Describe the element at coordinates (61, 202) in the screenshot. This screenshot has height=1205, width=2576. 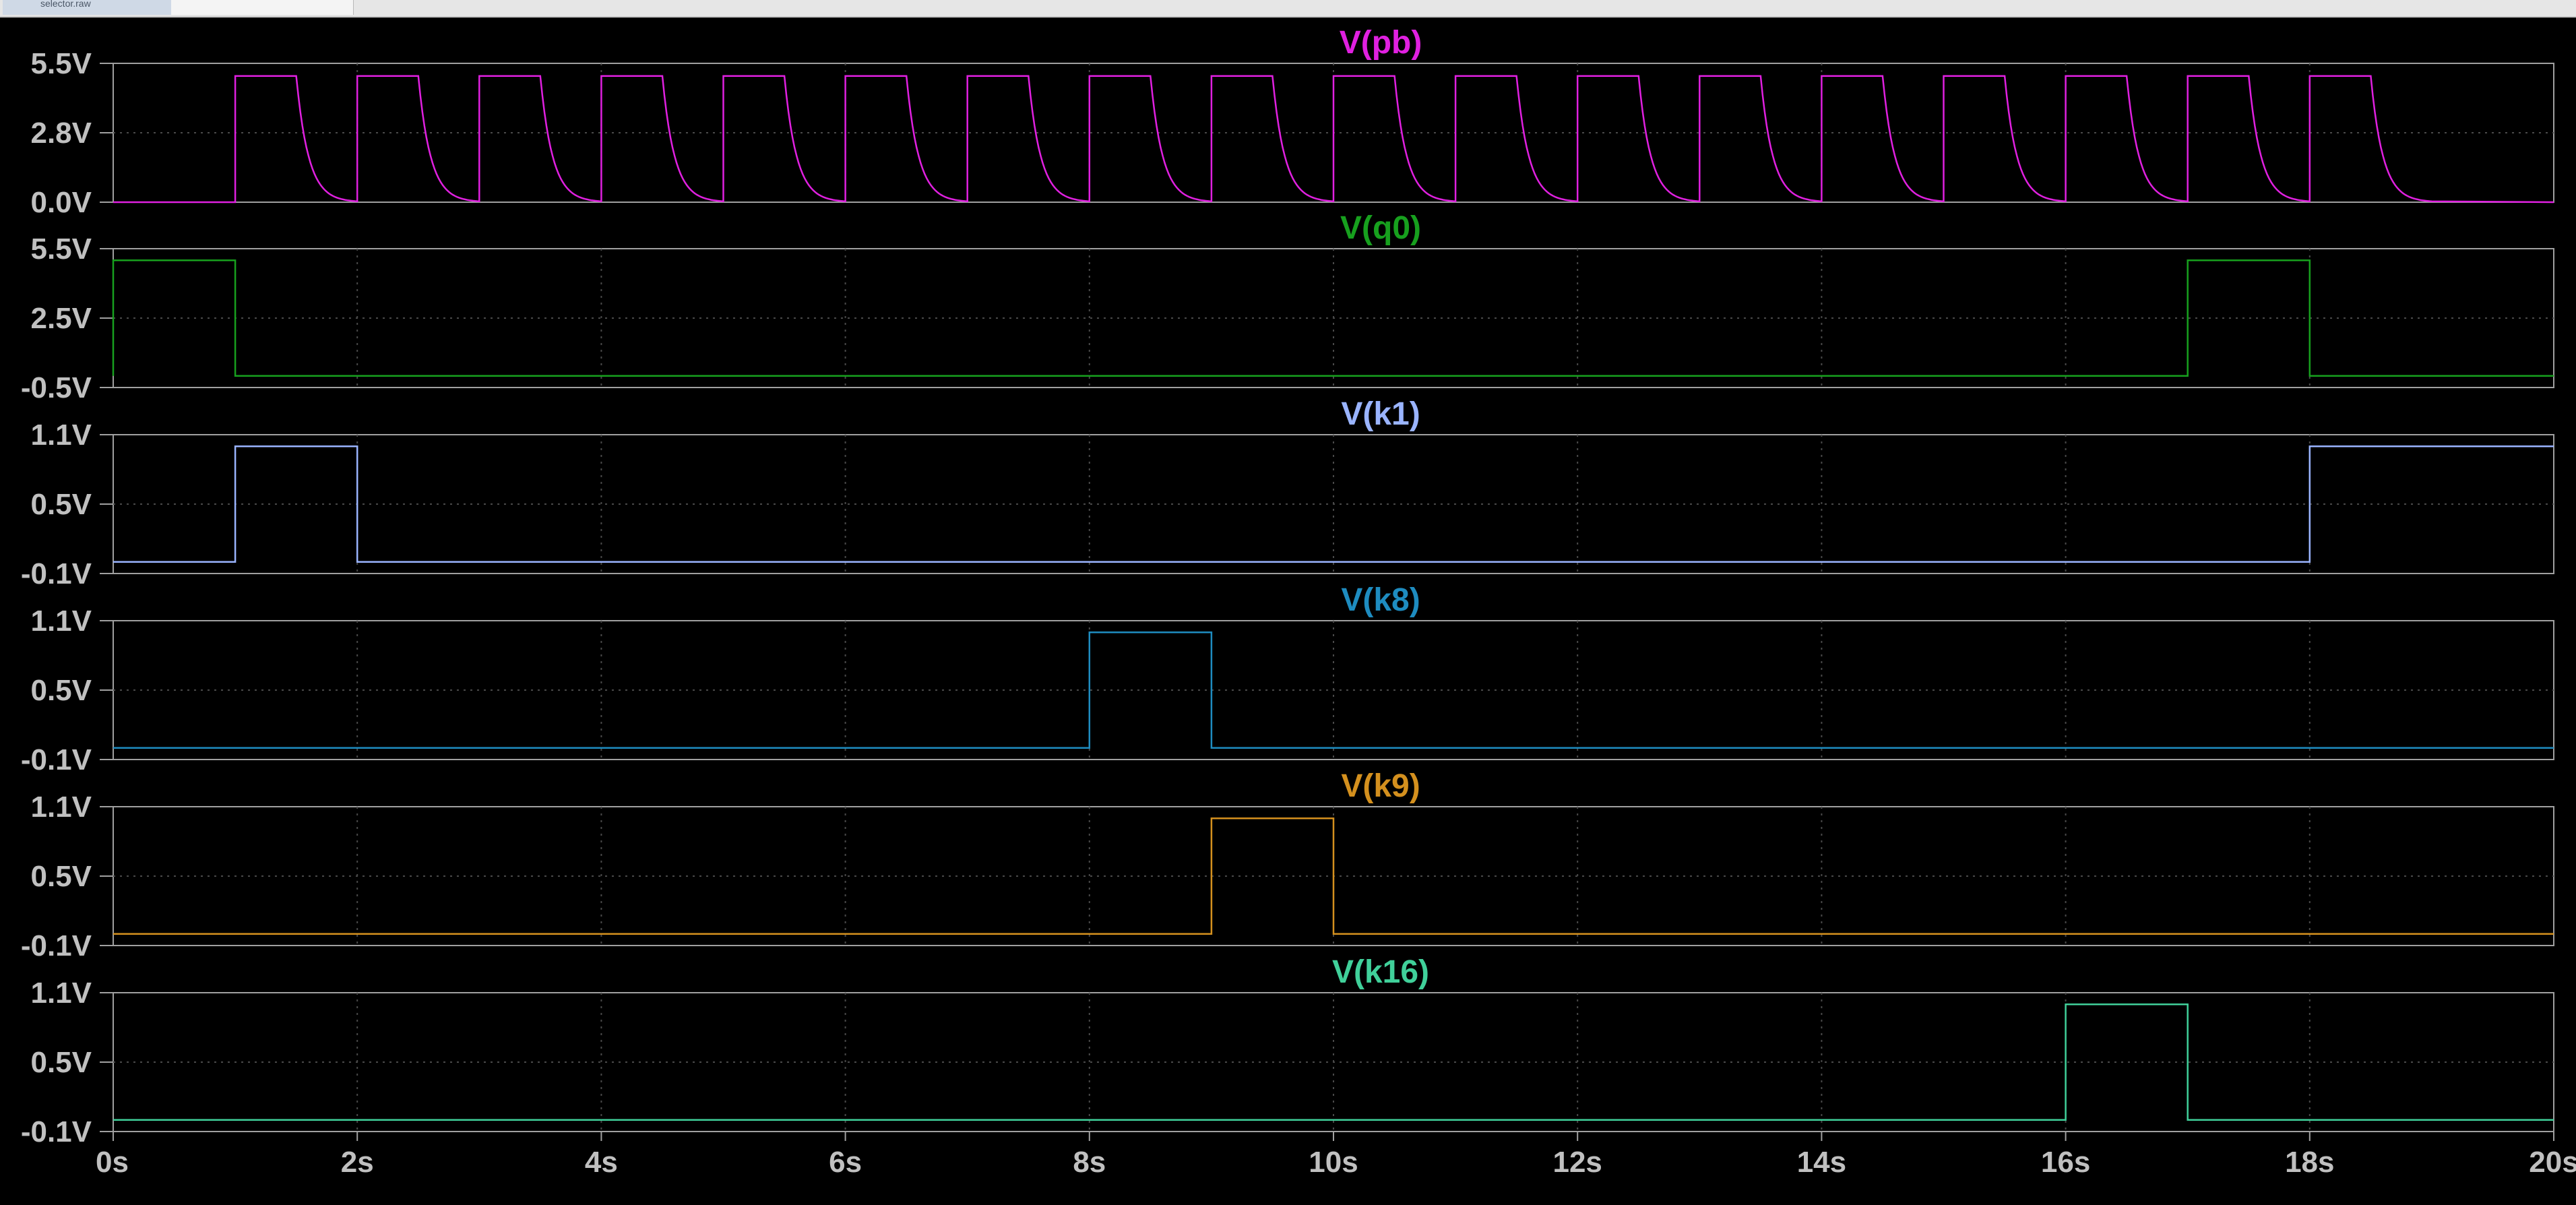
I see `y-tick-label: 0.0V` at that location.